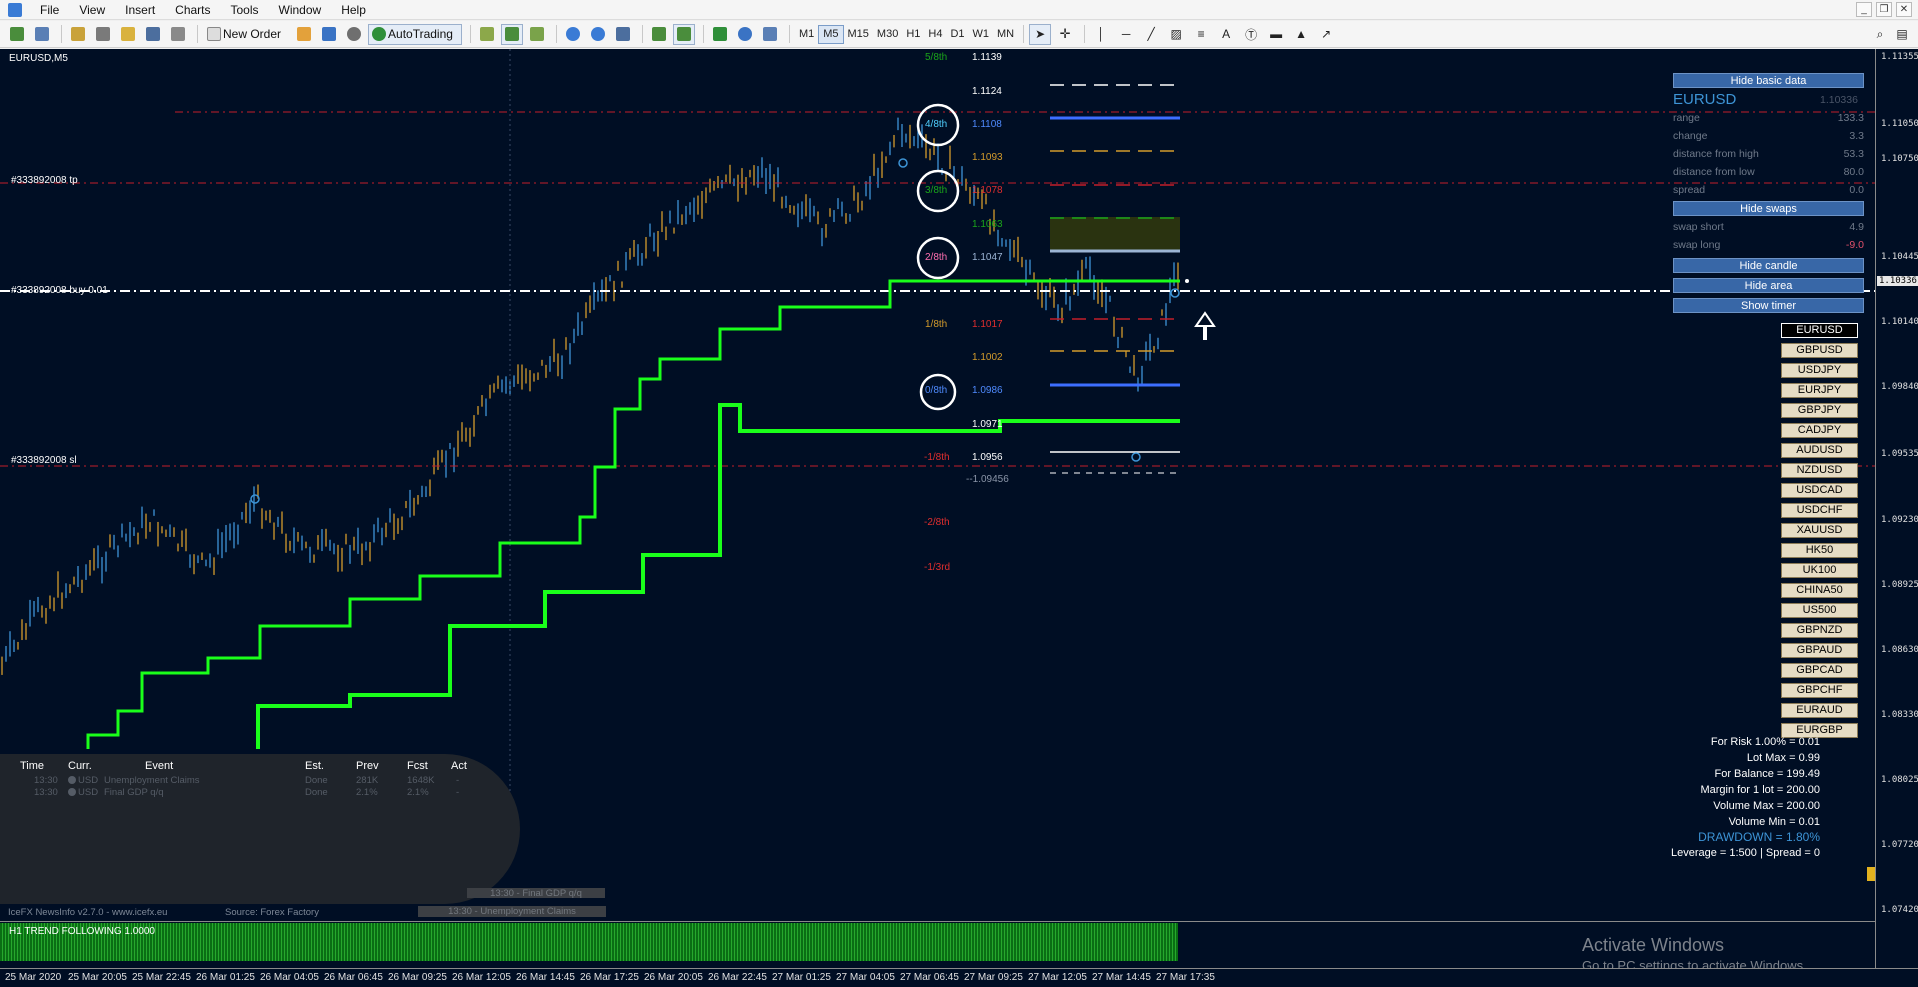 The height and width of the screenshot is (987, 1918). I want to click on data-window-button, so click(128, 34).